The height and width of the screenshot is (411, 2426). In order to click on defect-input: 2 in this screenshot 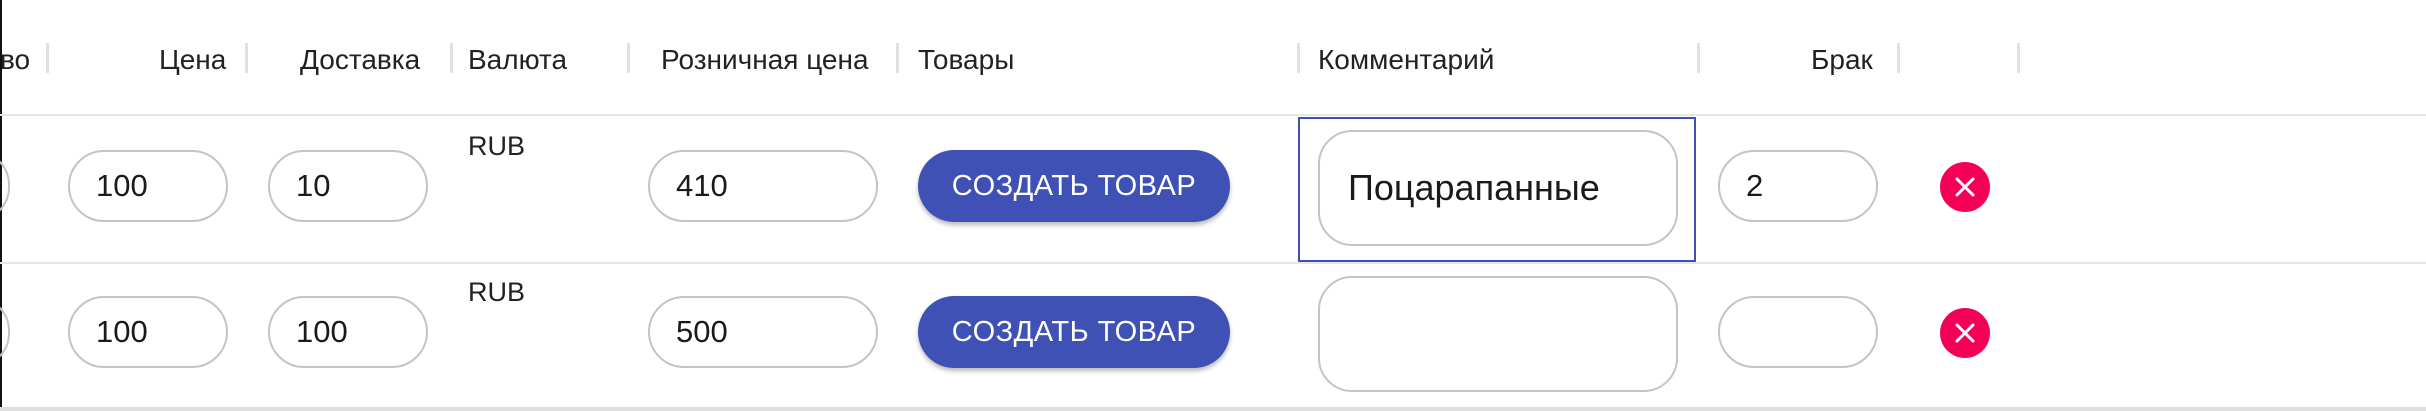, I will do `click(1798, 186)`.